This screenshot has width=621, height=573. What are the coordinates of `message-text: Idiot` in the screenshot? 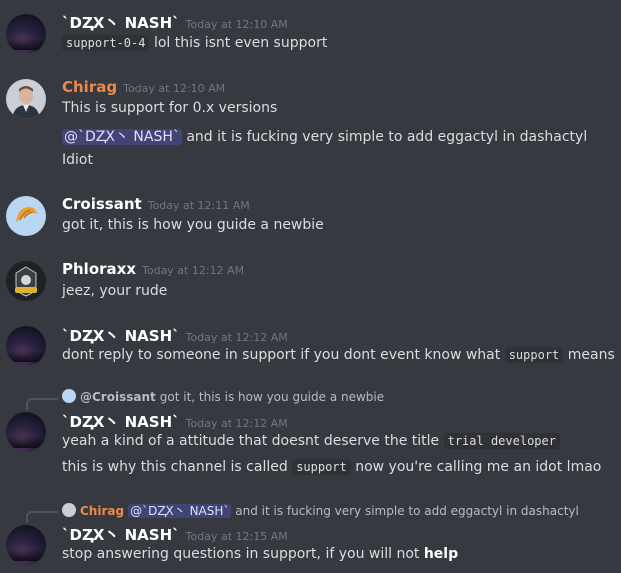 It's located at (77, 160).